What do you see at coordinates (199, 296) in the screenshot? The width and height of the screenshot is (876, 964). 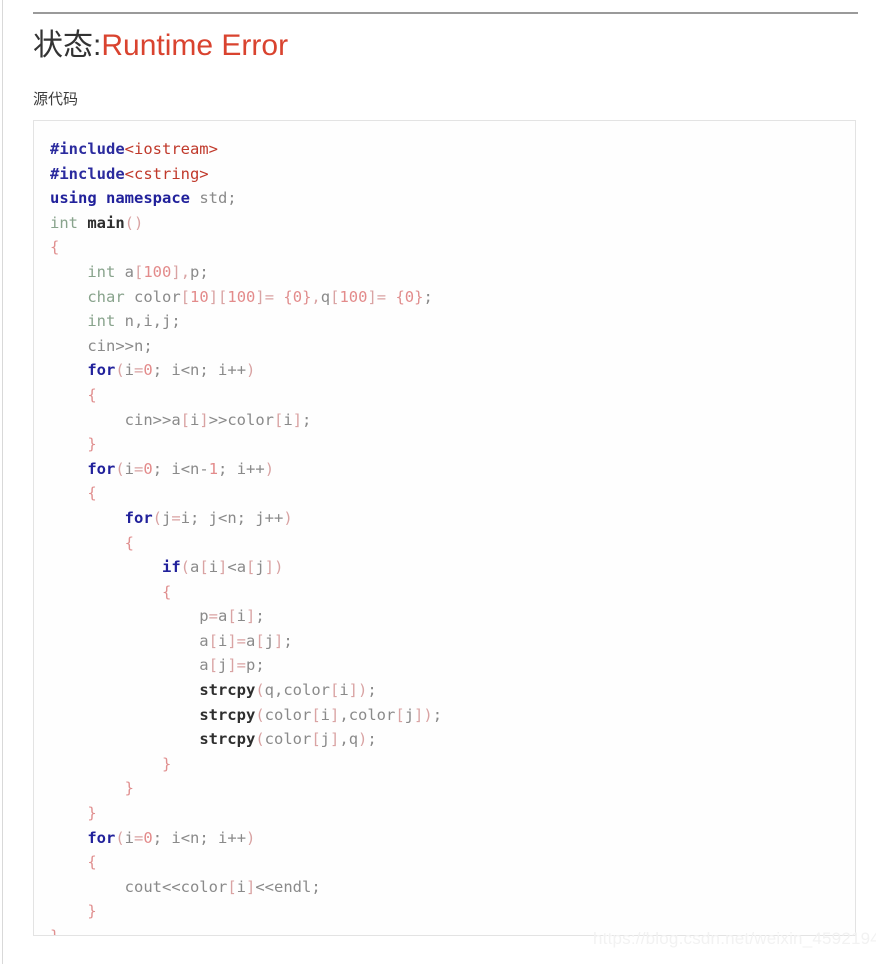 I see `code-token-num: 10` at bounding box center [199, 296].